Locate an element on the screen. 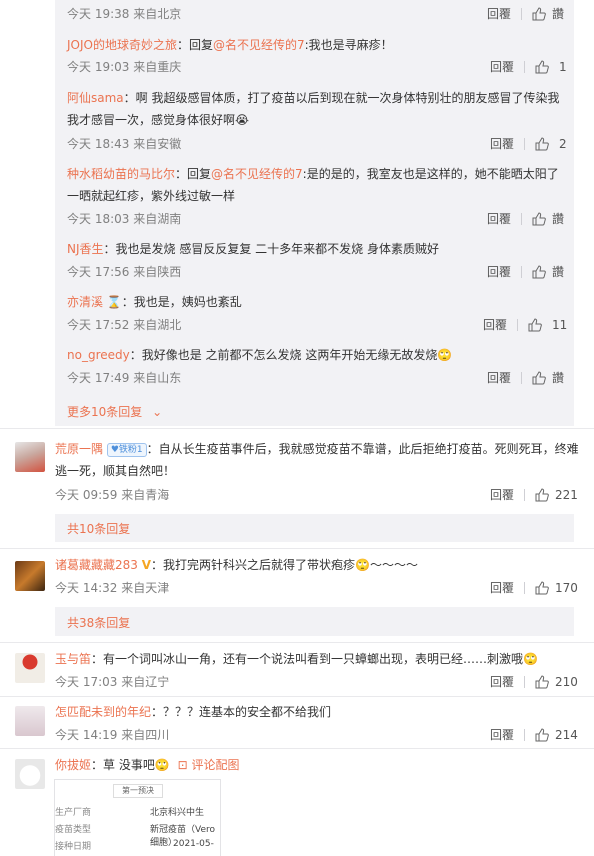  username-link: 种水稻幼苗的马比尔 is located at coordinates (121, 174).